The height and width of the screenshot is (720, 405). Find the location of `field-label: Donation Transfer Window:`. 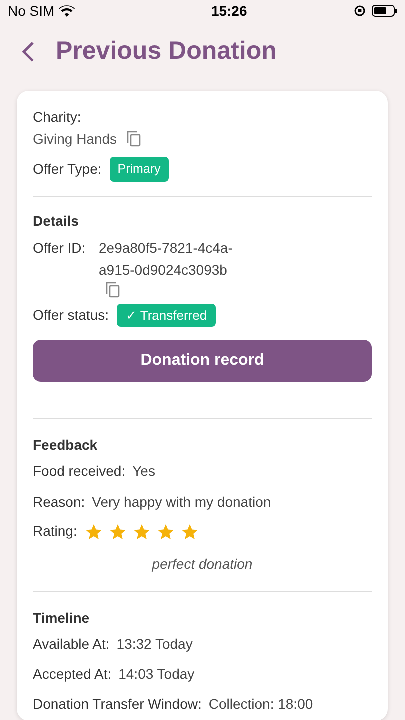

field-label: Donation Transfer Window: is located at coordinates (117, 704).